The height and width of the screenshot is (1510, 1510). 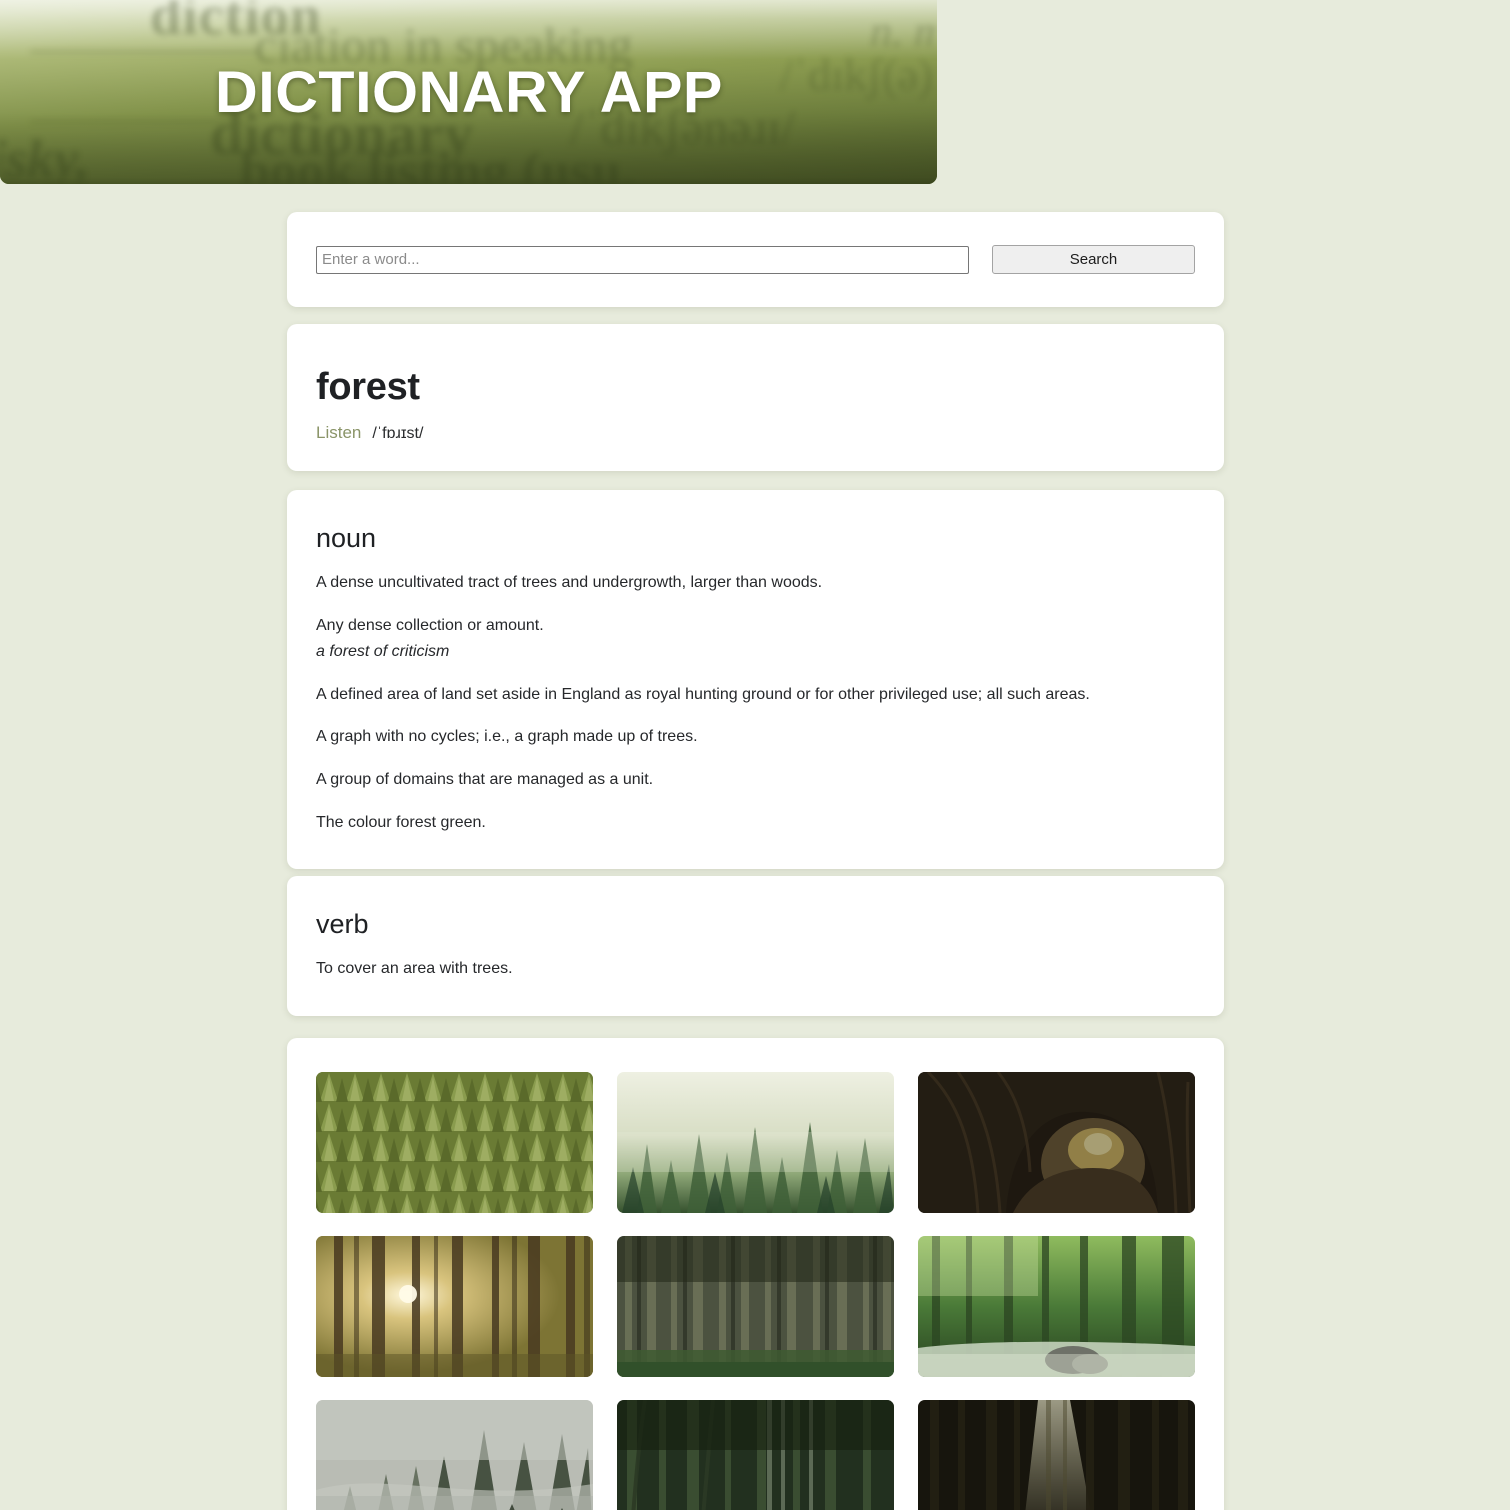 I want to click on gallery-image-mossy-stream-forest, so click(x=1056, y=1306).